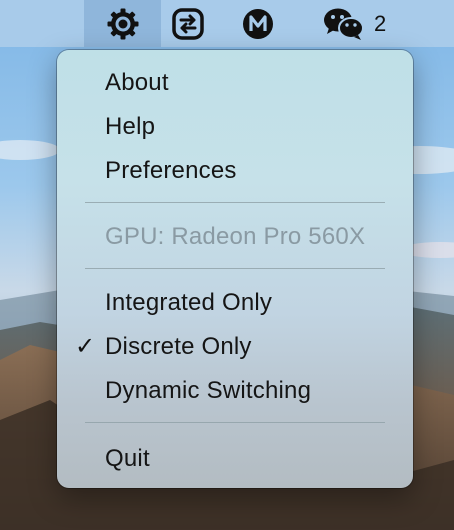  I want to click on switch-status-item, so click(188, 23).